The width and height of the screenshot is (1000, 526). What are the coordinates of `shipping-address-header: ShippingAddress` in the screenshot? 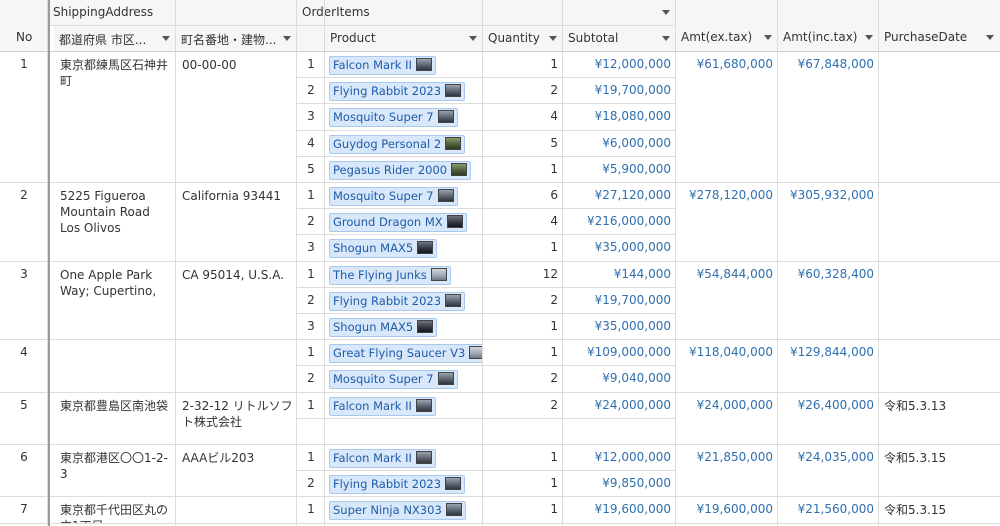 It's located at (172, 13).